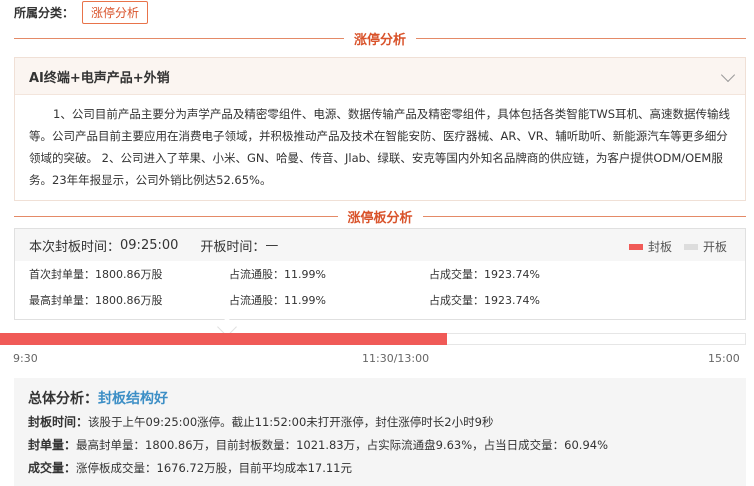 The height and width of the screenshot is (486, 754). What do you see at coordinates (52, 445) in the screenshot?
I see `line-label: 封单量：` at bounding box center [52, 445].